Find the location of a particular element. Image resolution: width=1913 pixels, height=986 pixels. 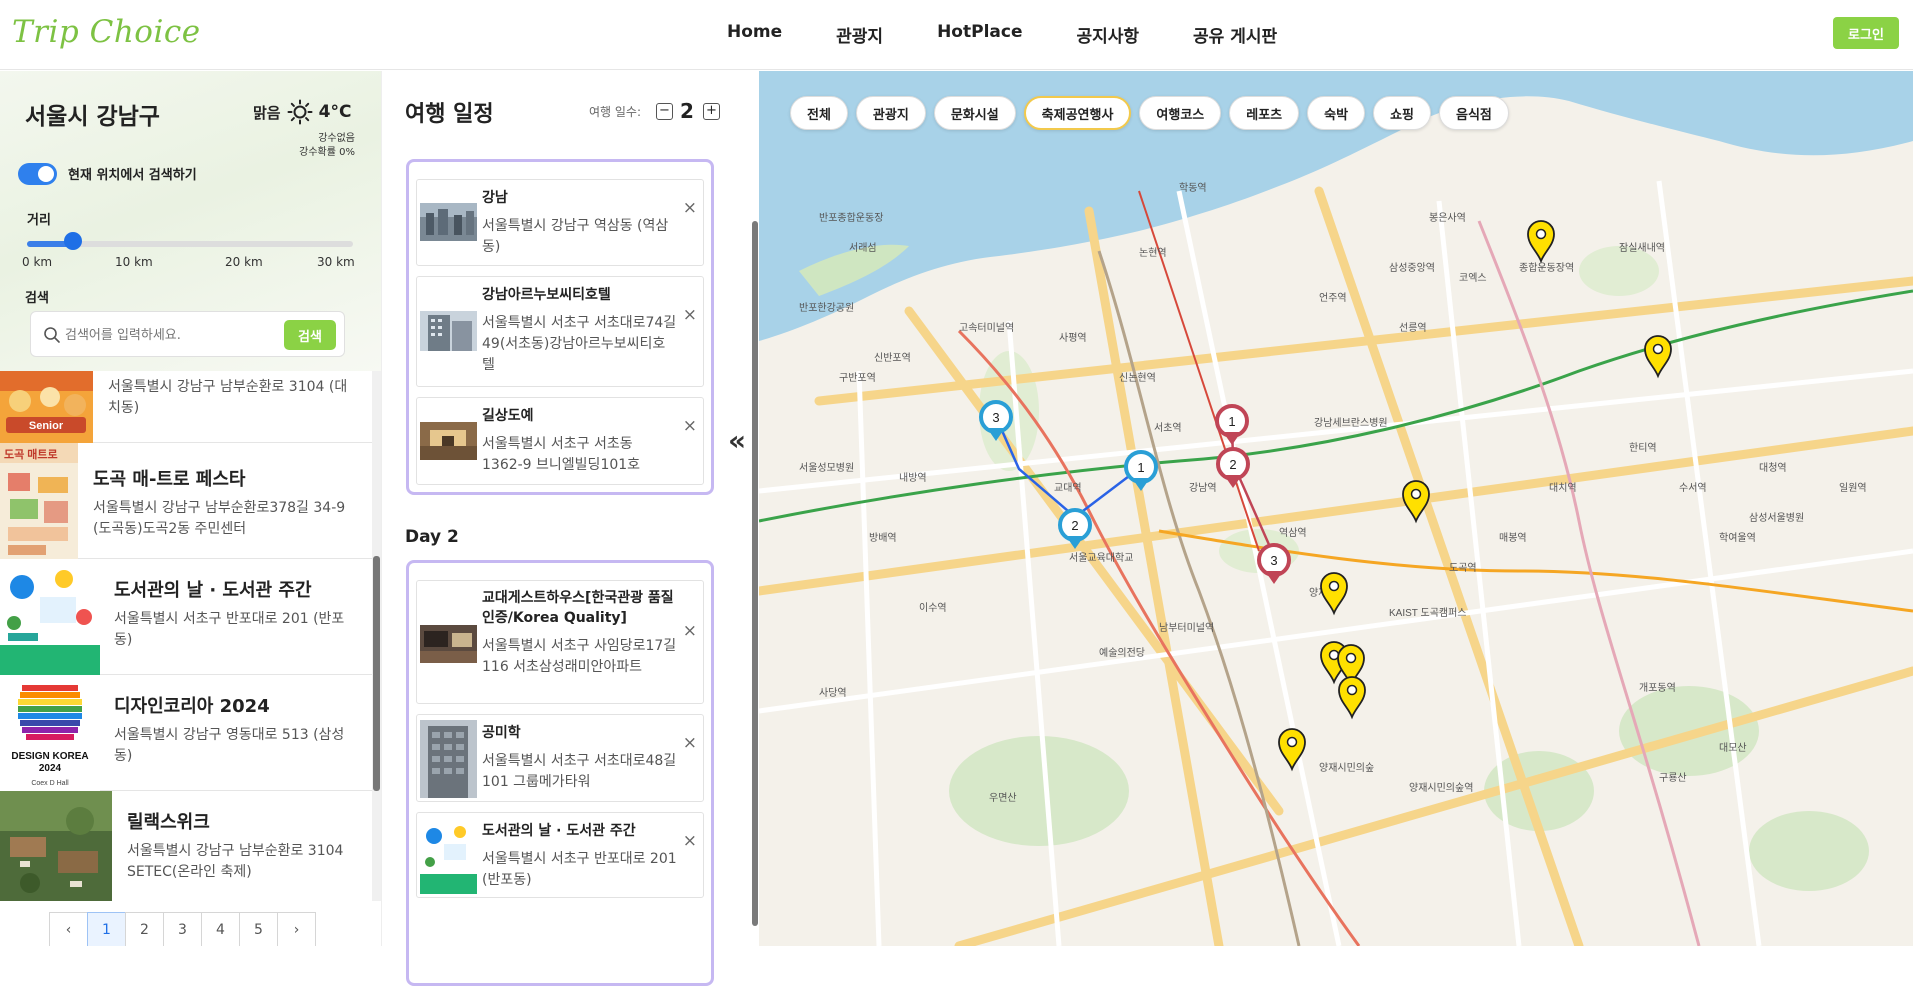

precip-prob: 강수확률 0% is located at coordinates (327, 152).